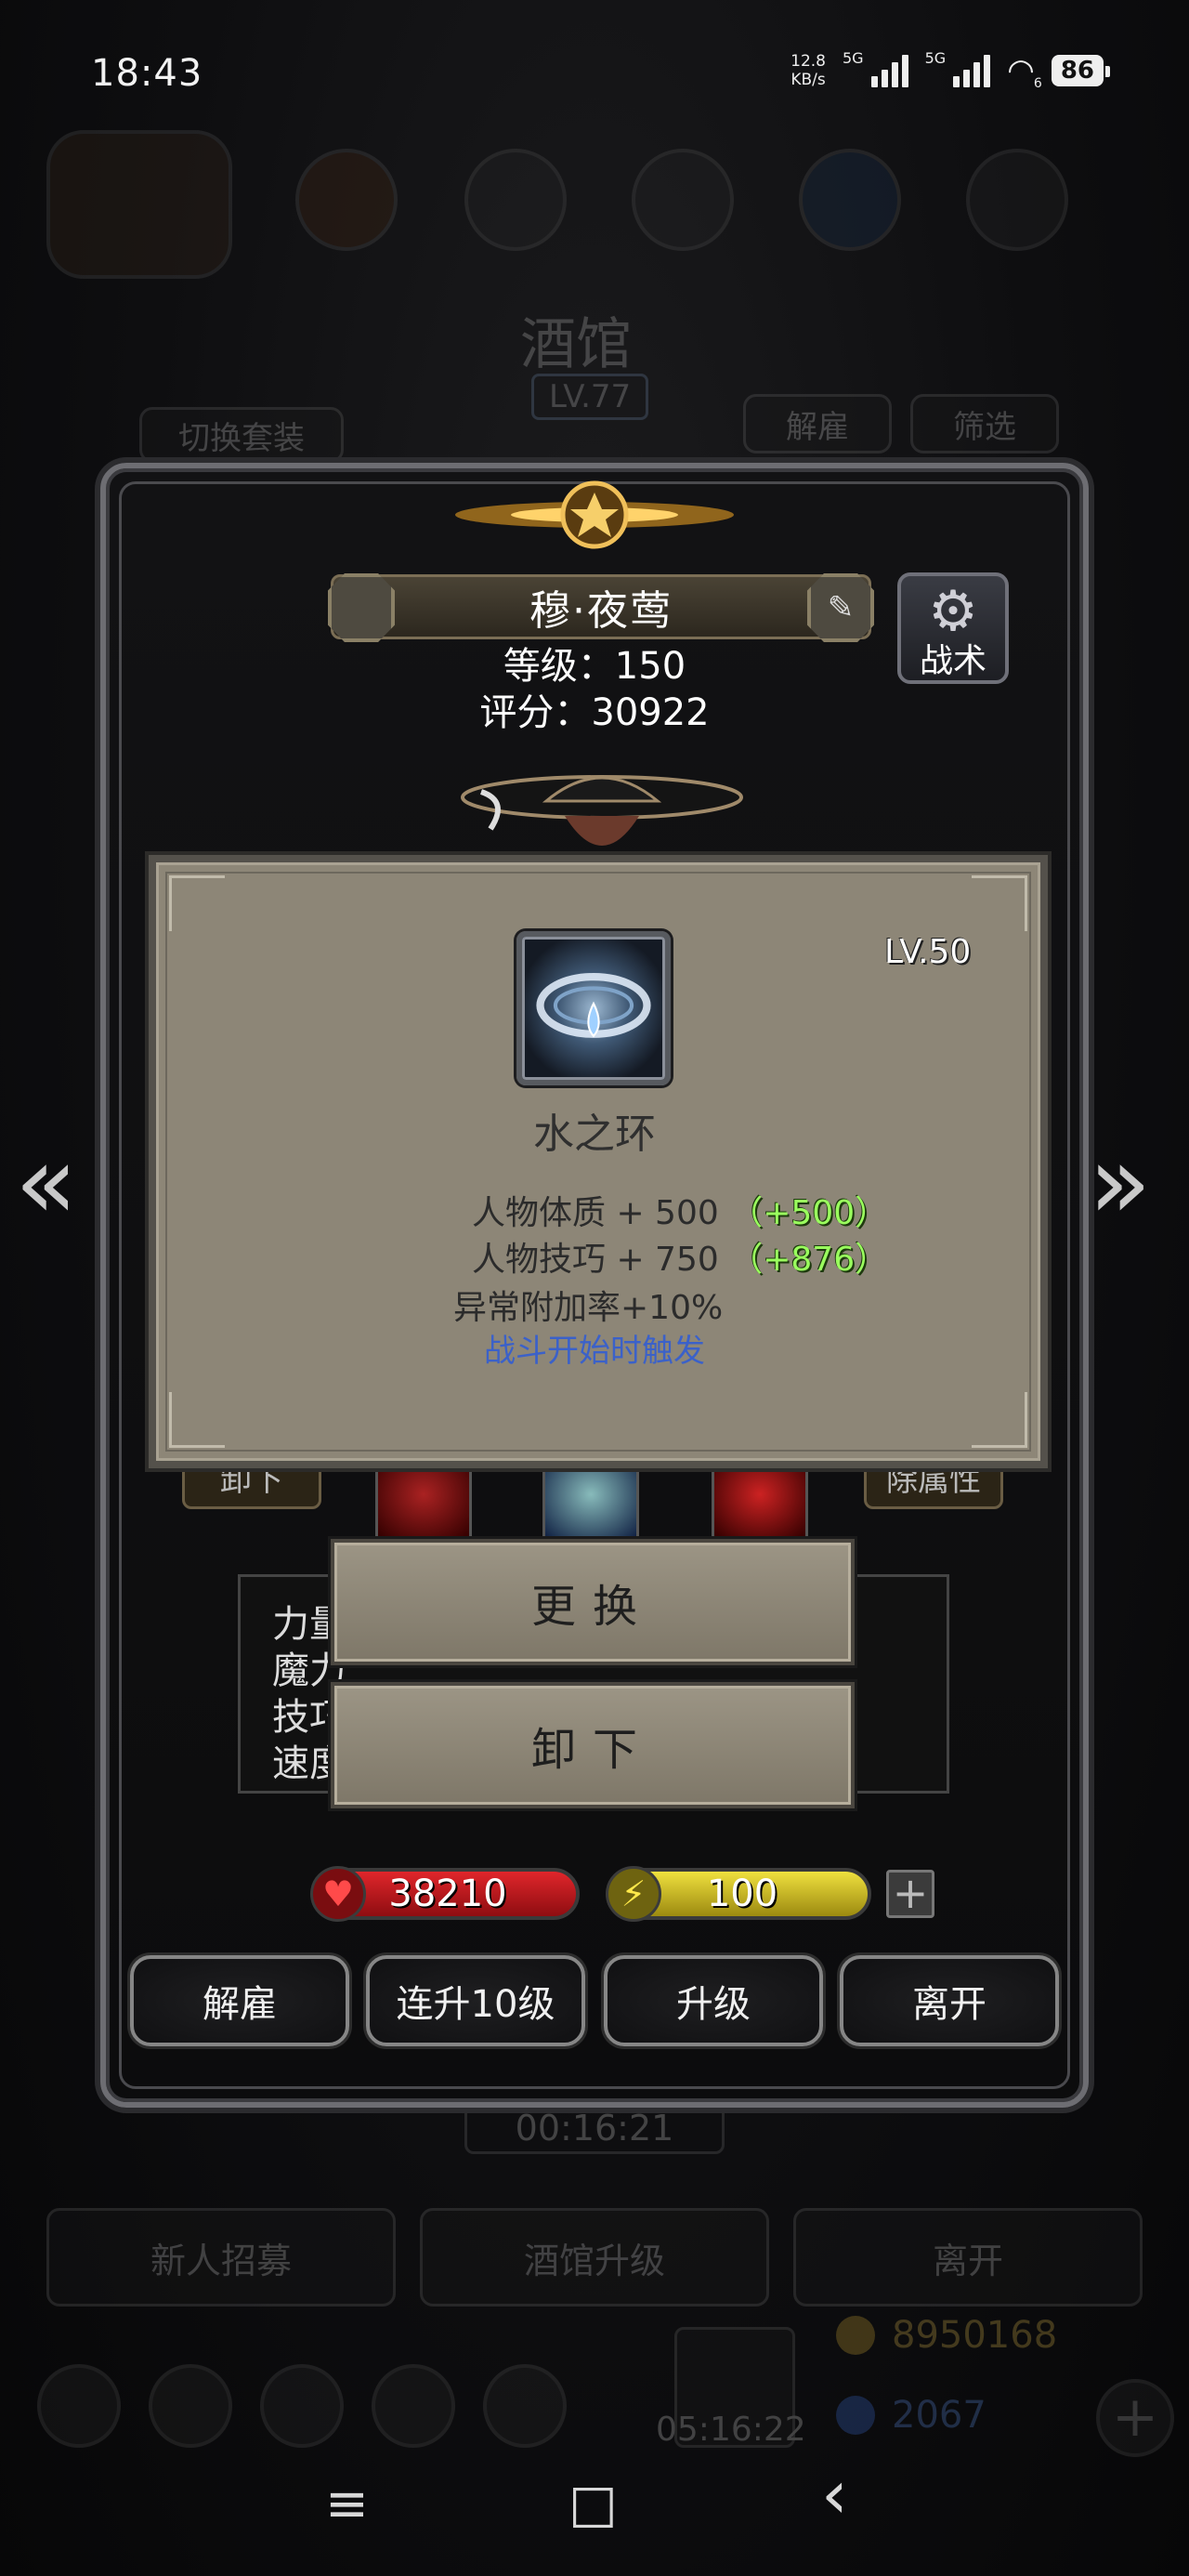 The width and height of the screenshot is (1189, 2576). Describe the element at coordinates (590, 397) in the screenshot. I see `tavern-level: LV.77` at that location.